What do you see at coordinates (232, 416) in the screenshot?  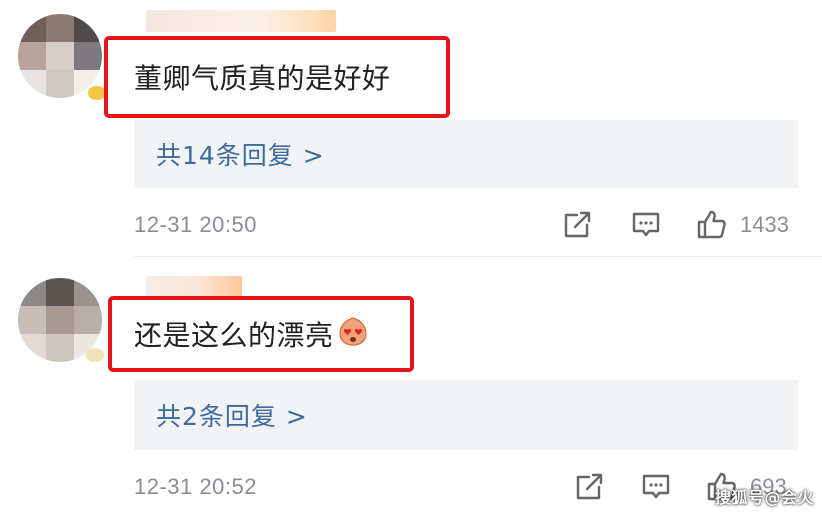 I see `replies-label: 共2条回复 >` at bounding box center [232, 416].